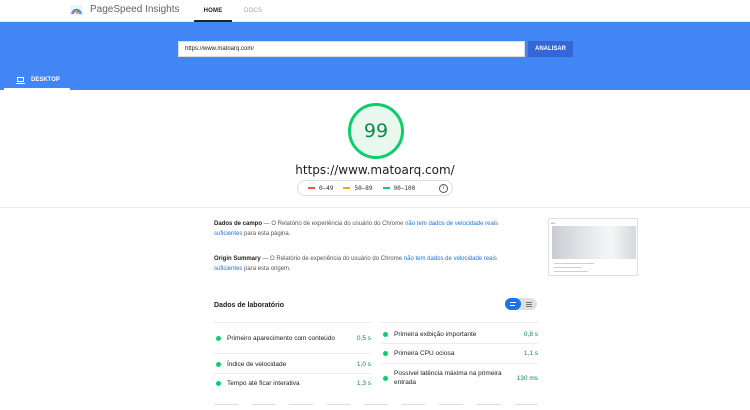 This screenshot has height=410, width=750. I want to click on toggle-list-view-icon, so click(513, 304).